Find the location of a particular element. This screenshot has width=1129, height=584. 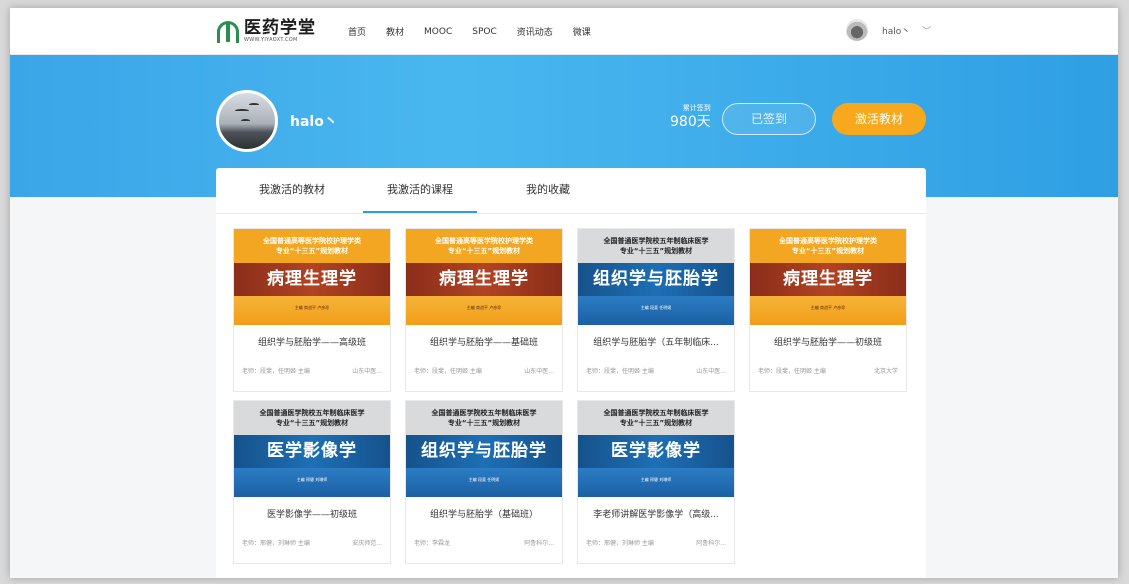

nav-mooc: MOOC is located at coordinates (438, 32).